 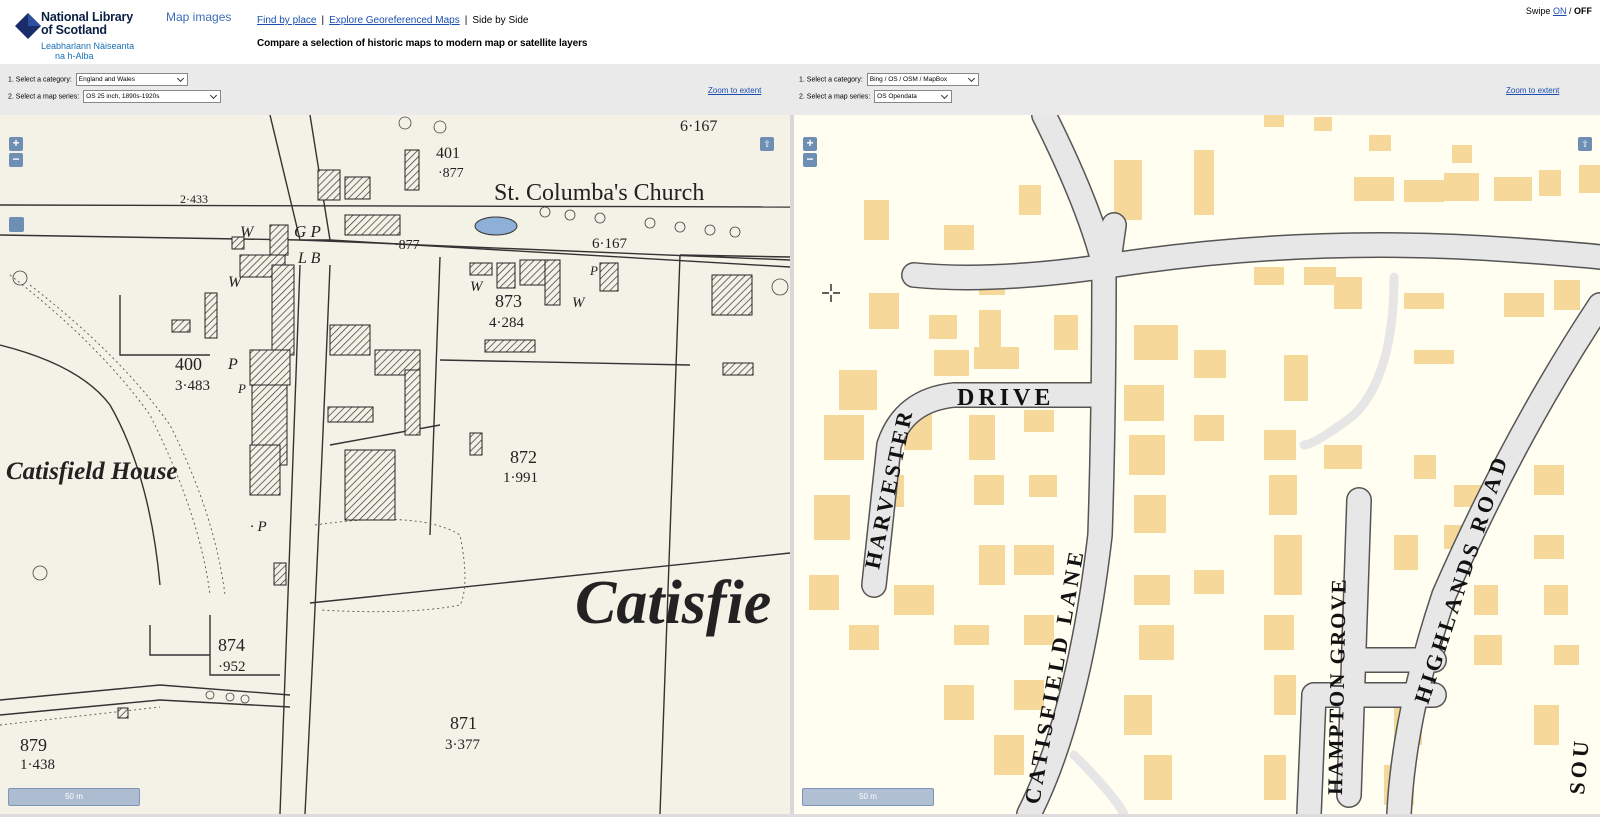 What do you see at coordinates (1583, 11) in the screenshot?
I see `swipe-off-label: OFF` at bounding box center [1583, 11].